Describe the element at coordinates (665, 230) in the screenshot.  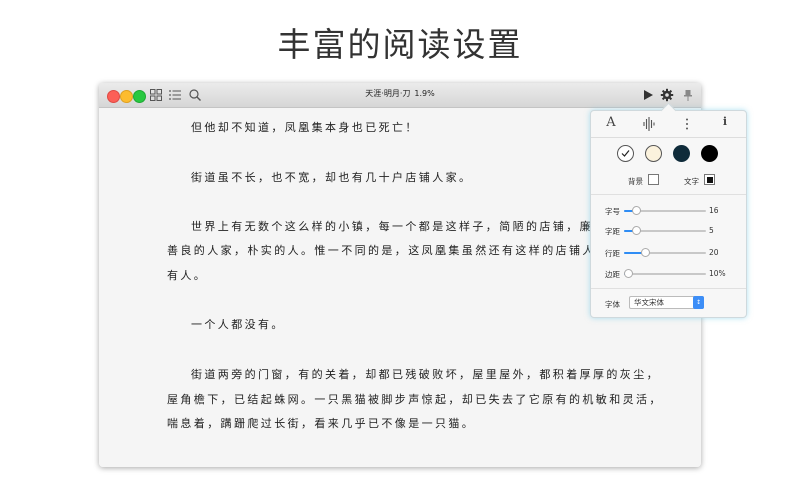
I see `letter-spacing-slider` at that location.